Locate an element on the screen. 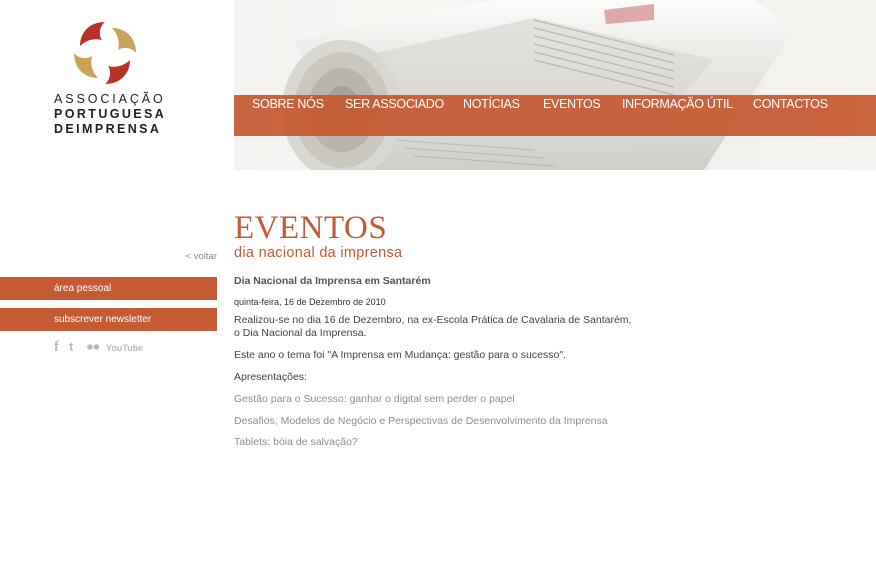 Image resolution: width=876 pixels, height=581 pixels. area-pessoal-label: área pessoal is located at coordinates (83, 288).